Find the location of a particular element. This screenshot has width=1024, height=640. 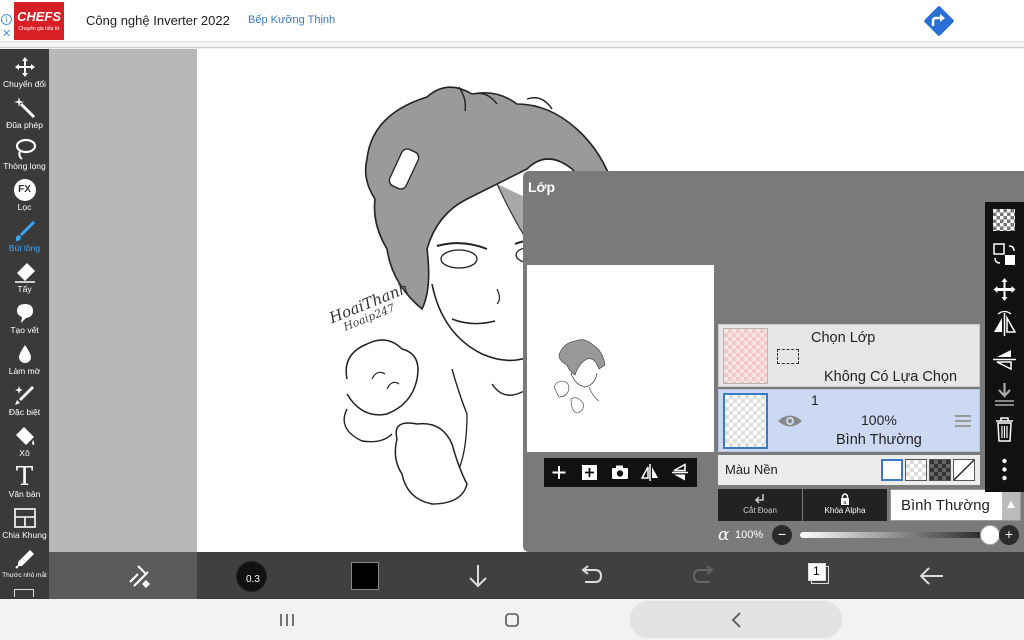

tool-label: Xô is located at coordinates (24, 453).